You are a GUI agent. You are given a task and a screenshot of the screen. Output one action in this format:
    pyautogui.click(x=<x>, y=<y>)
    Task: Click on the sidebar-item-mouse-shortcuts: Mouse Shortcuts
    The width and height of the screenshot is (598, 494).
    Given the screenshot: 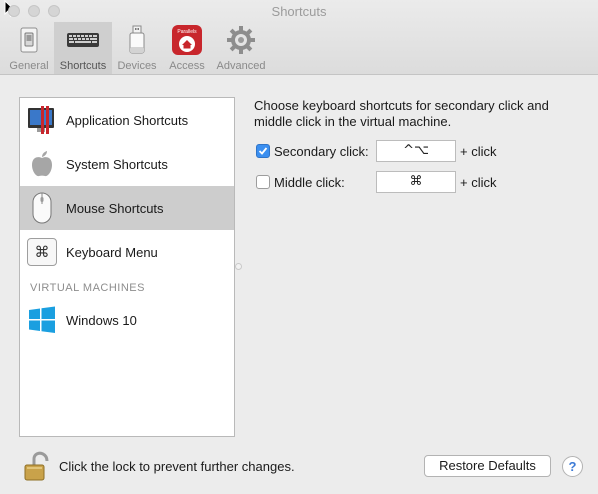 What is the action you would take?
    pyautogui.click(x=127, y=208)
    